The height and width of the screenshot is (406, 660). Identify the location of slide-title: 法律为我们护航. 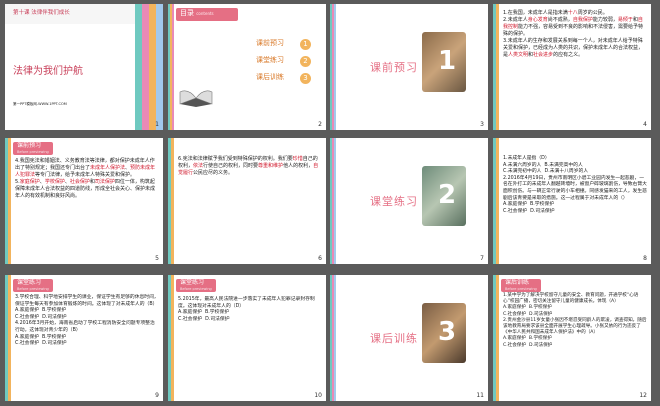
(48, 71).